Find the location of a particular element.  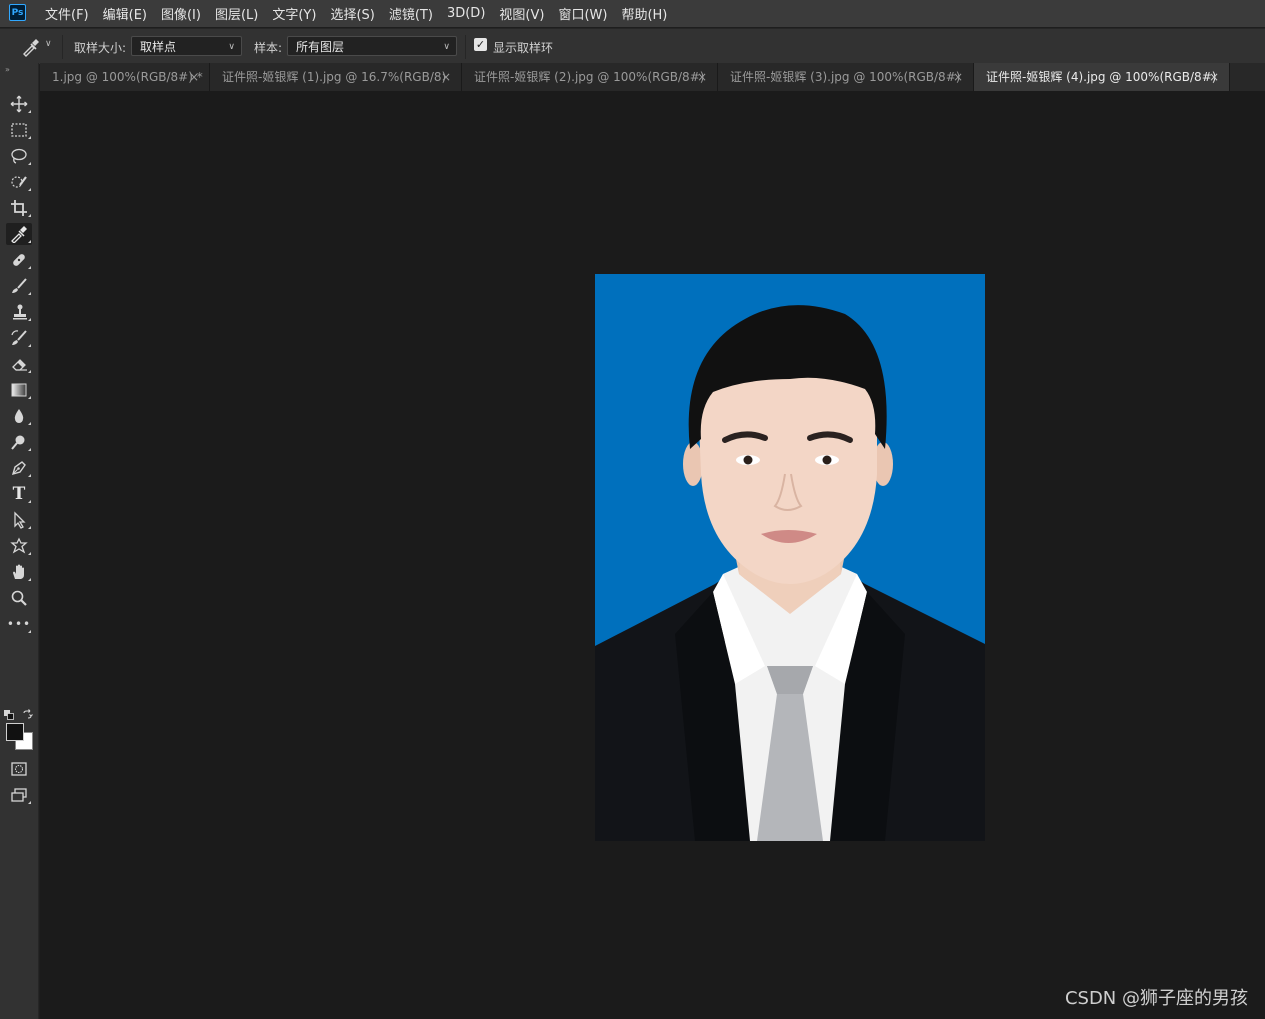

screen-mode-icon is located at coordinates (19, 795).